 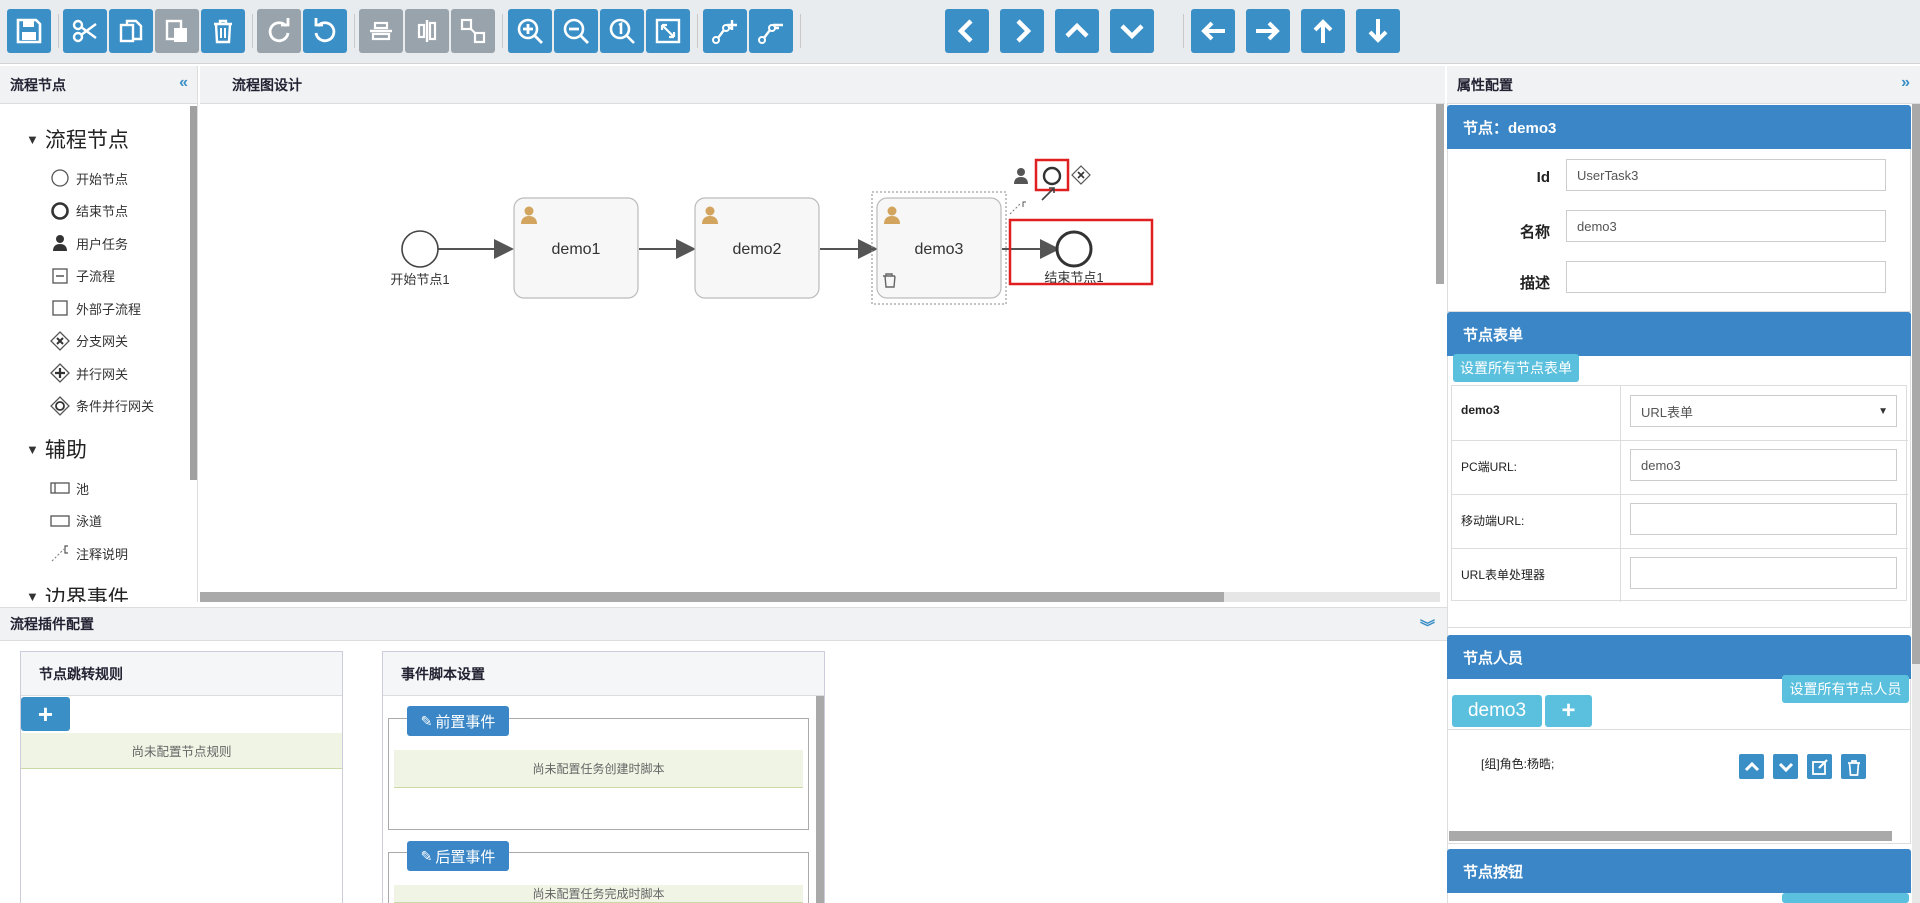 I want to click on people-tab-demo3: demo3, so click(x=1497, y=711).